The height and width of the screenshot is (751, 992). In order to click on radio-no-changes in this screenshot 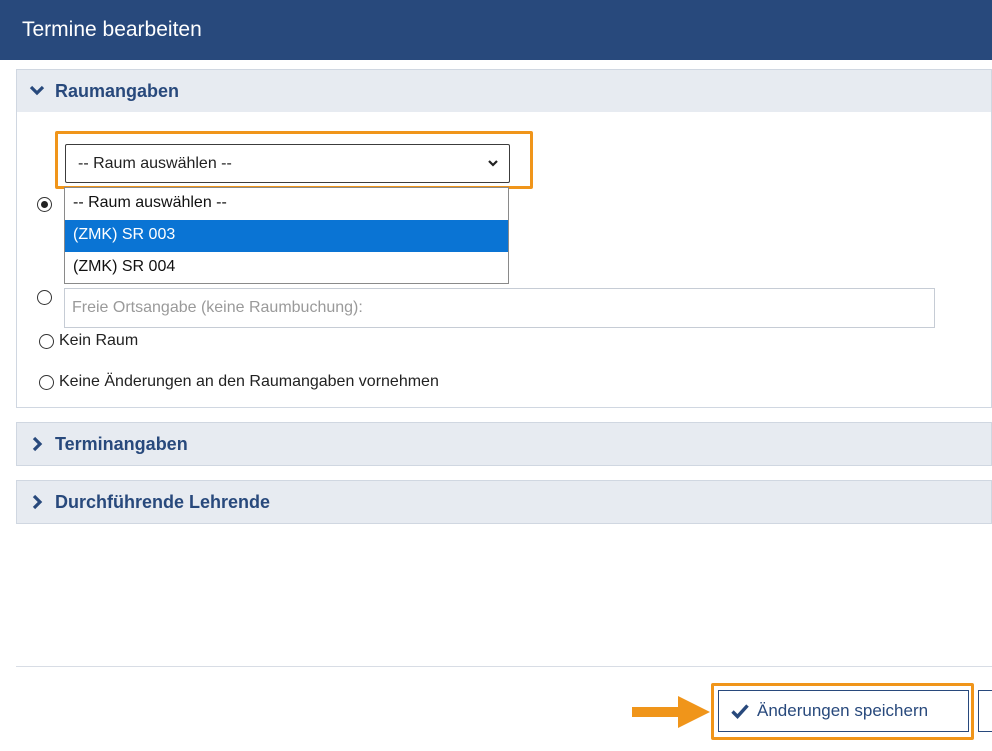, I will do `click(46, 382)`.